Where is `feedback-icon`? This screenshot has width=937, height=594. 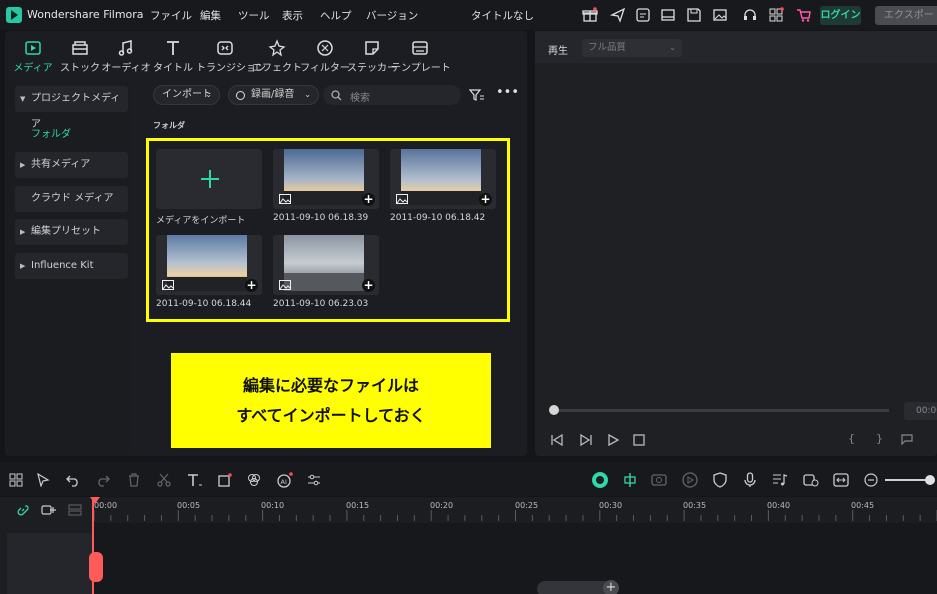 feedback-icon is located at coordinates (643, 15).